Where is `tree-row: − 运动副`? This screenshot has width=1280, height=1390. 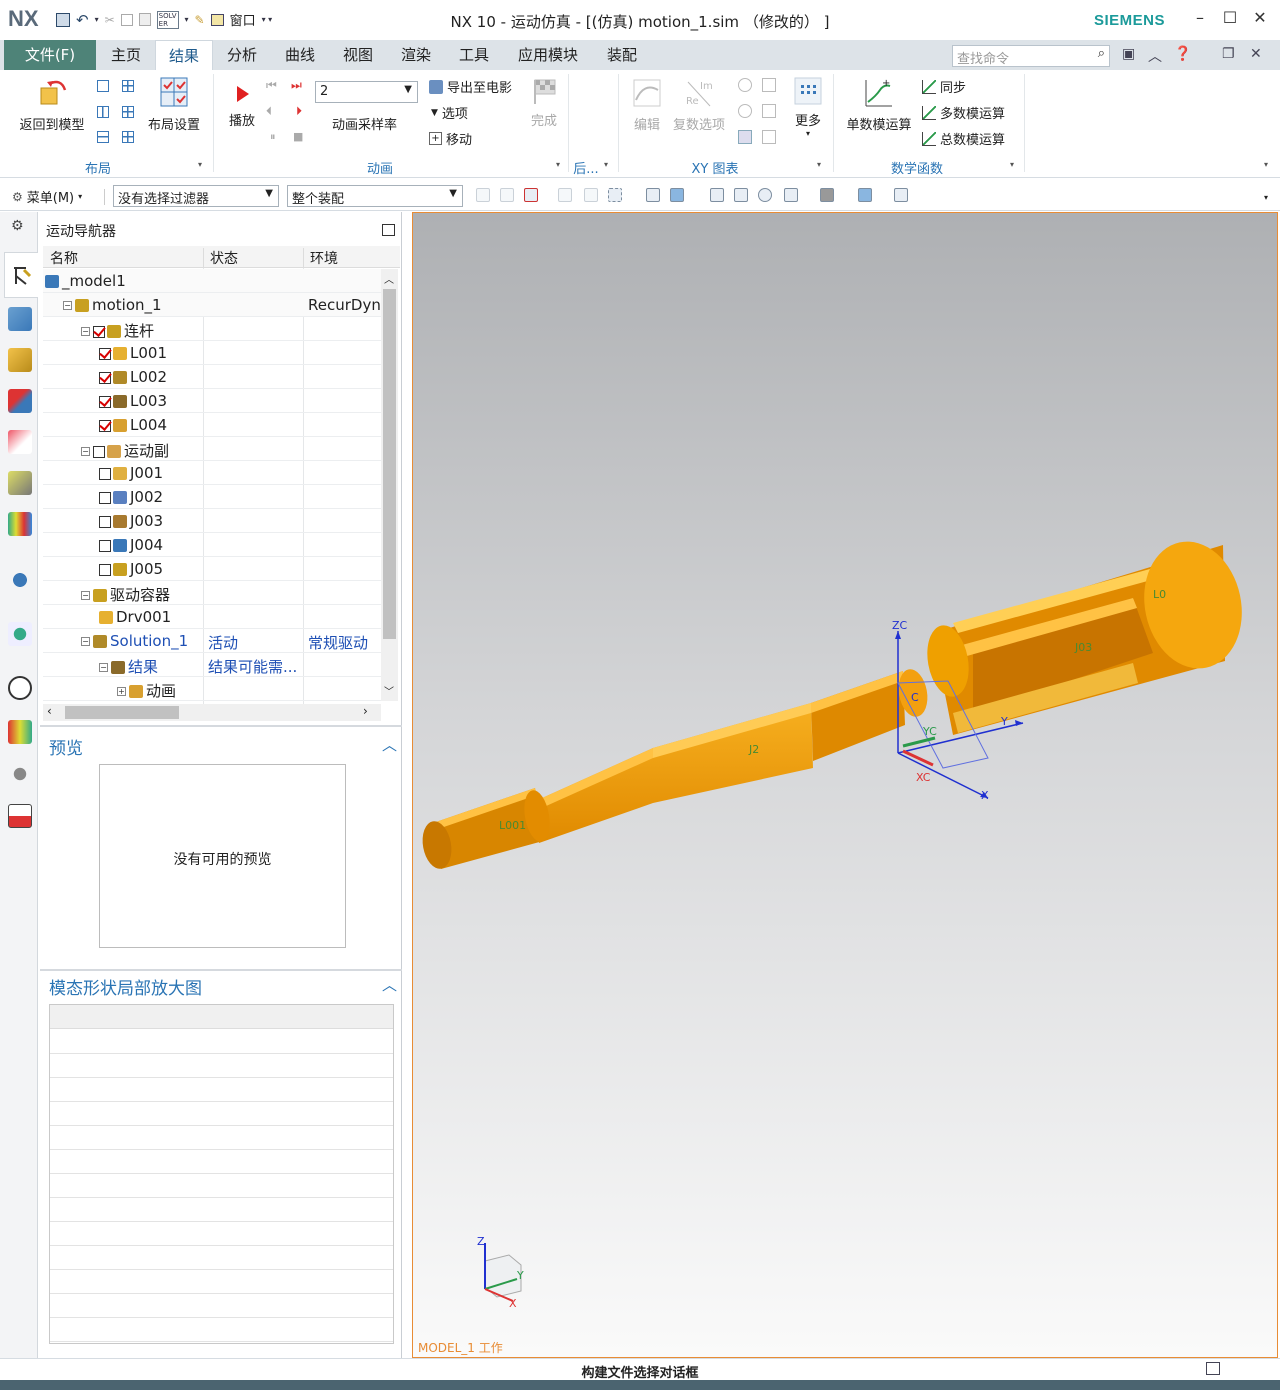
tree-row: − 运动副 is located at coordinates (212, 449).